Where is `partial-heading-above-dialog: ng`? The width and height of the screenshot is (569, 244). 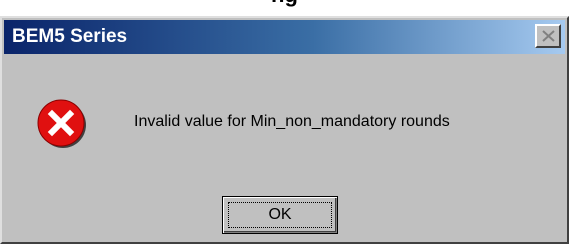
partial-heading-above-dialog: ng is located at coordinates (284, 3).